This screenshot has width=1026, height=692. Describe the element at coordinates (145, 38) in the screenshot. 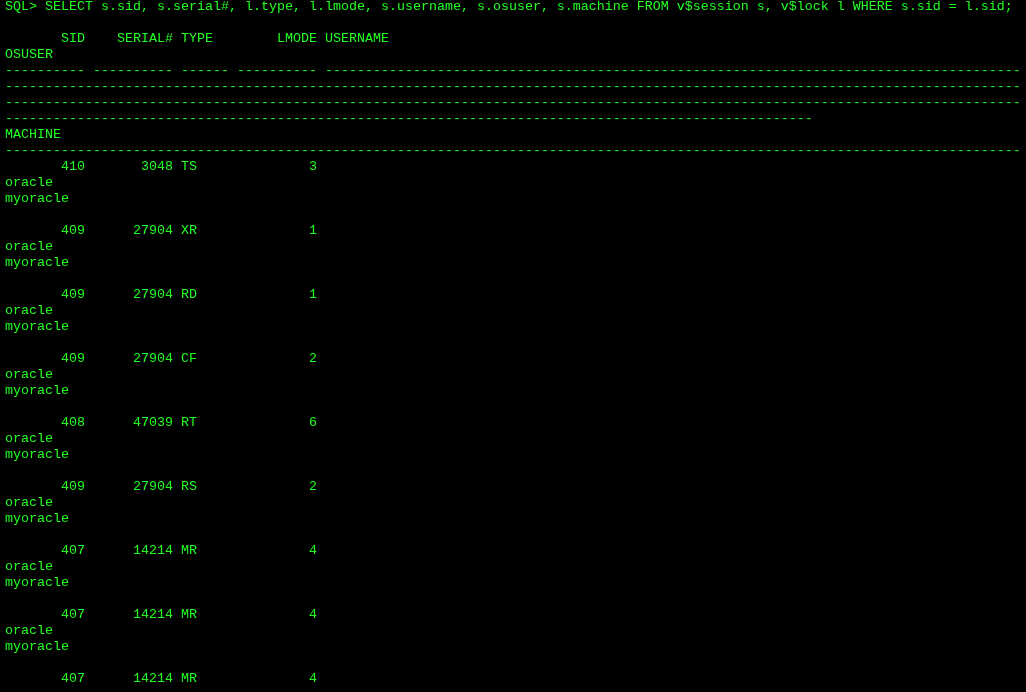

I see `column-header: SERIAL#` at that location.